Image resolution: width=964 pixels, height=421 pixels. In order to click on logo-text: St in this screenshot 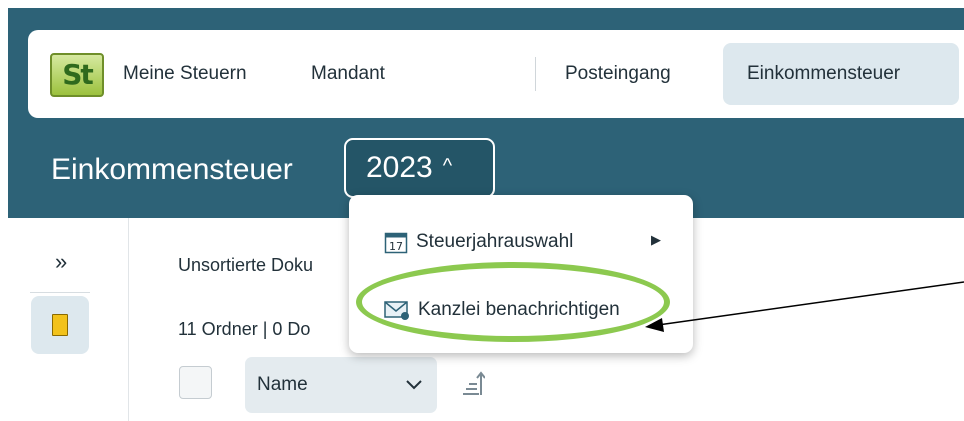, I will do `click(78, 74)`.